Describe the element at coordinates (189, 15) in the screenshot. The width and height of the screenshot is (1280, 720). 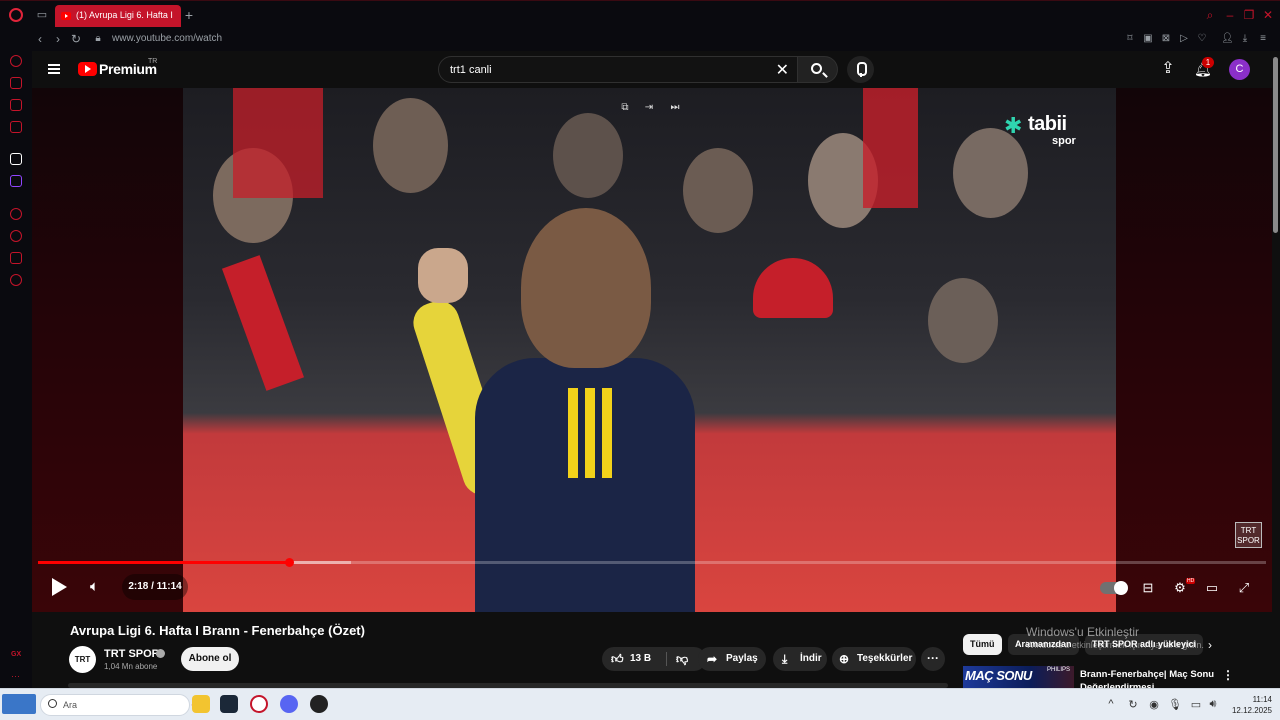
I see `new-tab-icon: +` at that location.